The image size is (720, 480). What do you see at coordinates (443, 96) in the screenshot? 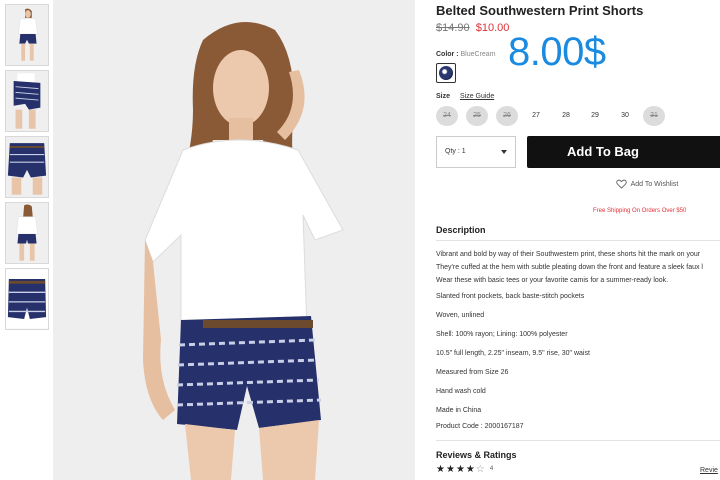
I see `size-label: Size` at bounding box center [443, 96].